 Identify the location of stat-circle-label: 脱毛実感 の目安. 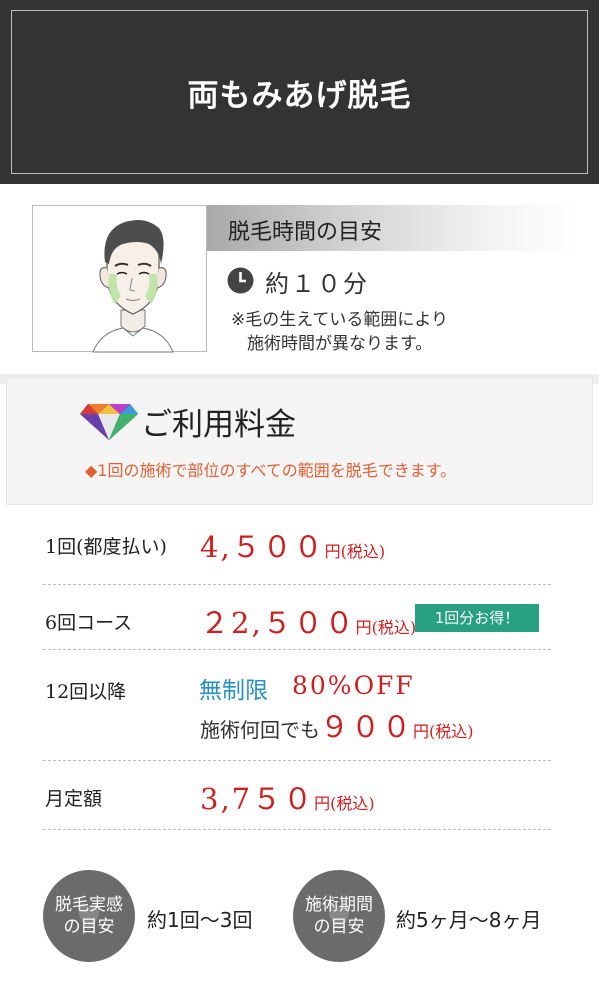
(89, 916).